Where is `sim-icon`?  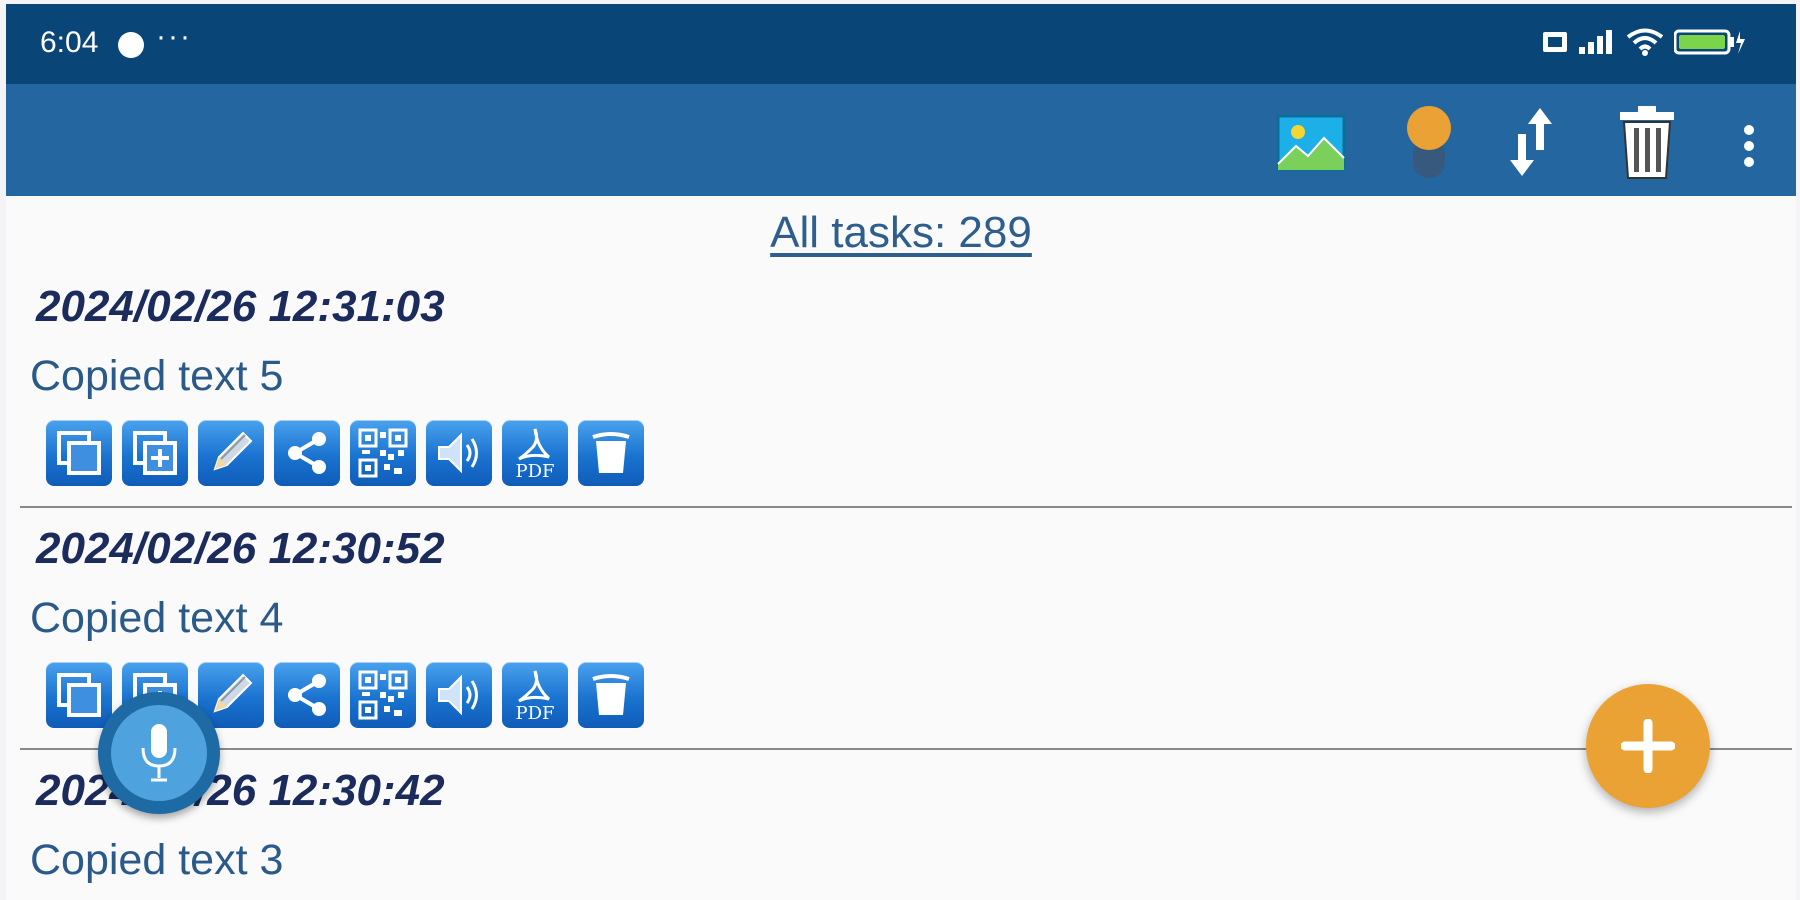 sim-icon is located at coordinates (1555, 42).